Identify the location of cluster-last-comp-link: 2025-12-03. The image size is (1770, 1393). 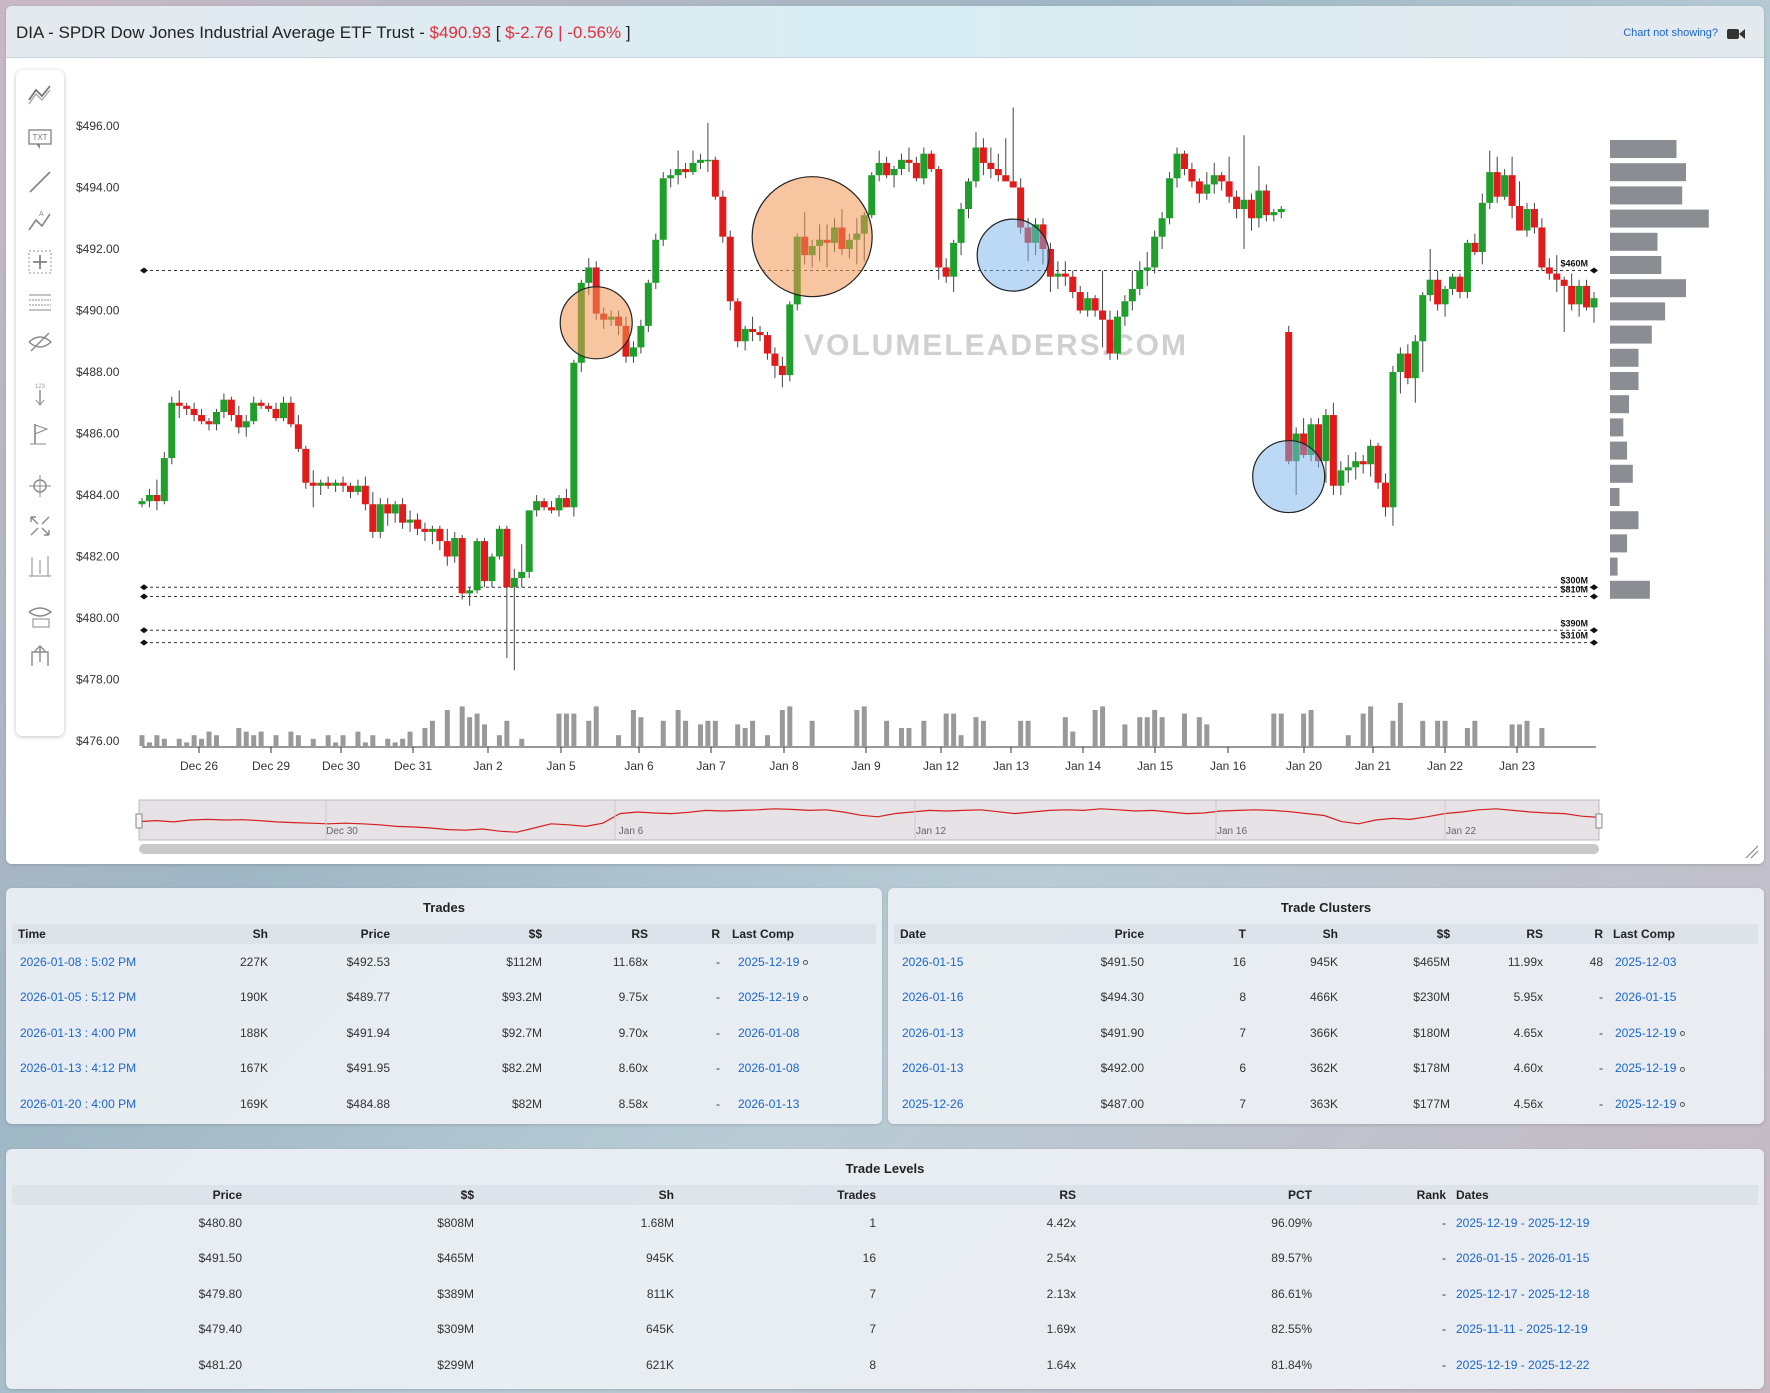
(1645, 962).